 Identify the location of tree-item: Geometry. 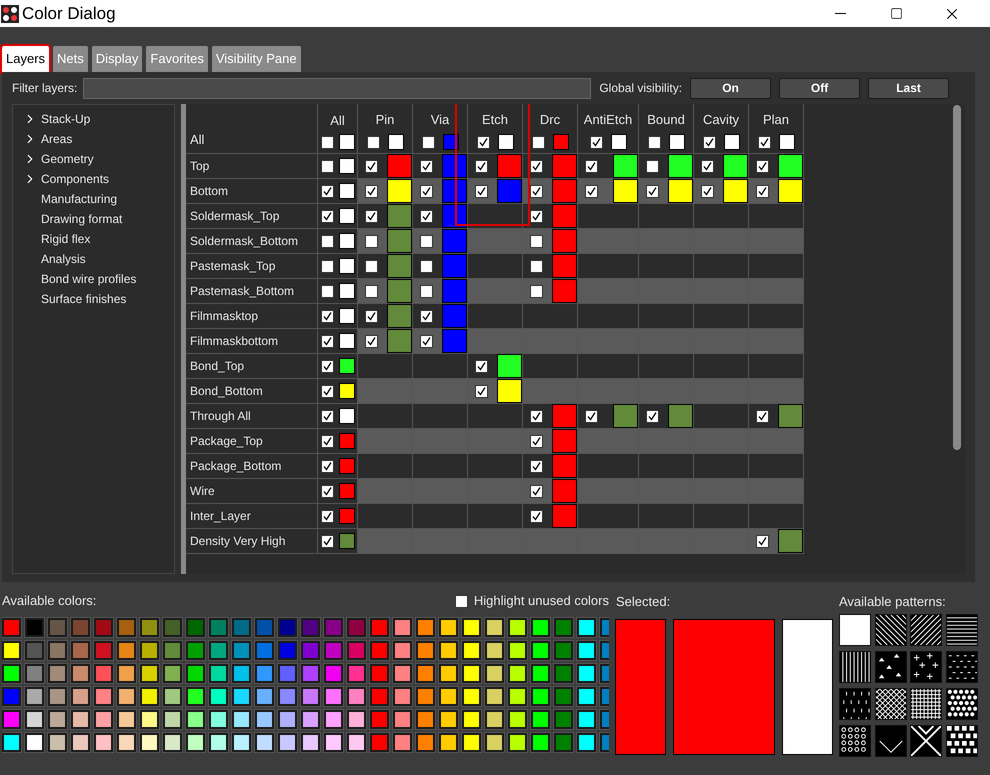
(67, 159).